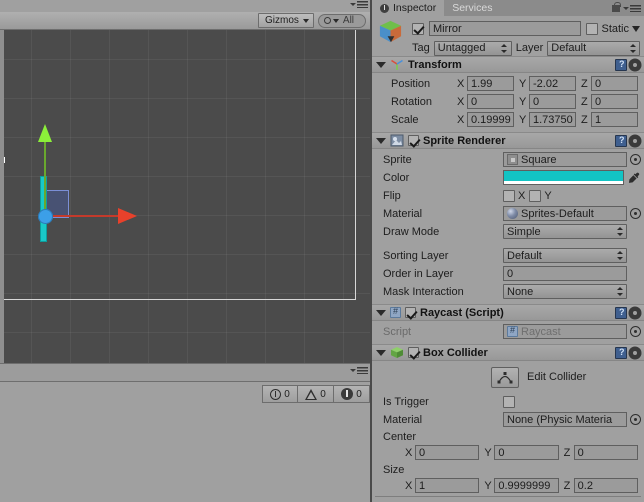 Image resolution: width=644 pixels, height=502 pixels. Describe the element at coordinates (635, 159) in the screenshot. I see `sprite-picker-icon` at that location.